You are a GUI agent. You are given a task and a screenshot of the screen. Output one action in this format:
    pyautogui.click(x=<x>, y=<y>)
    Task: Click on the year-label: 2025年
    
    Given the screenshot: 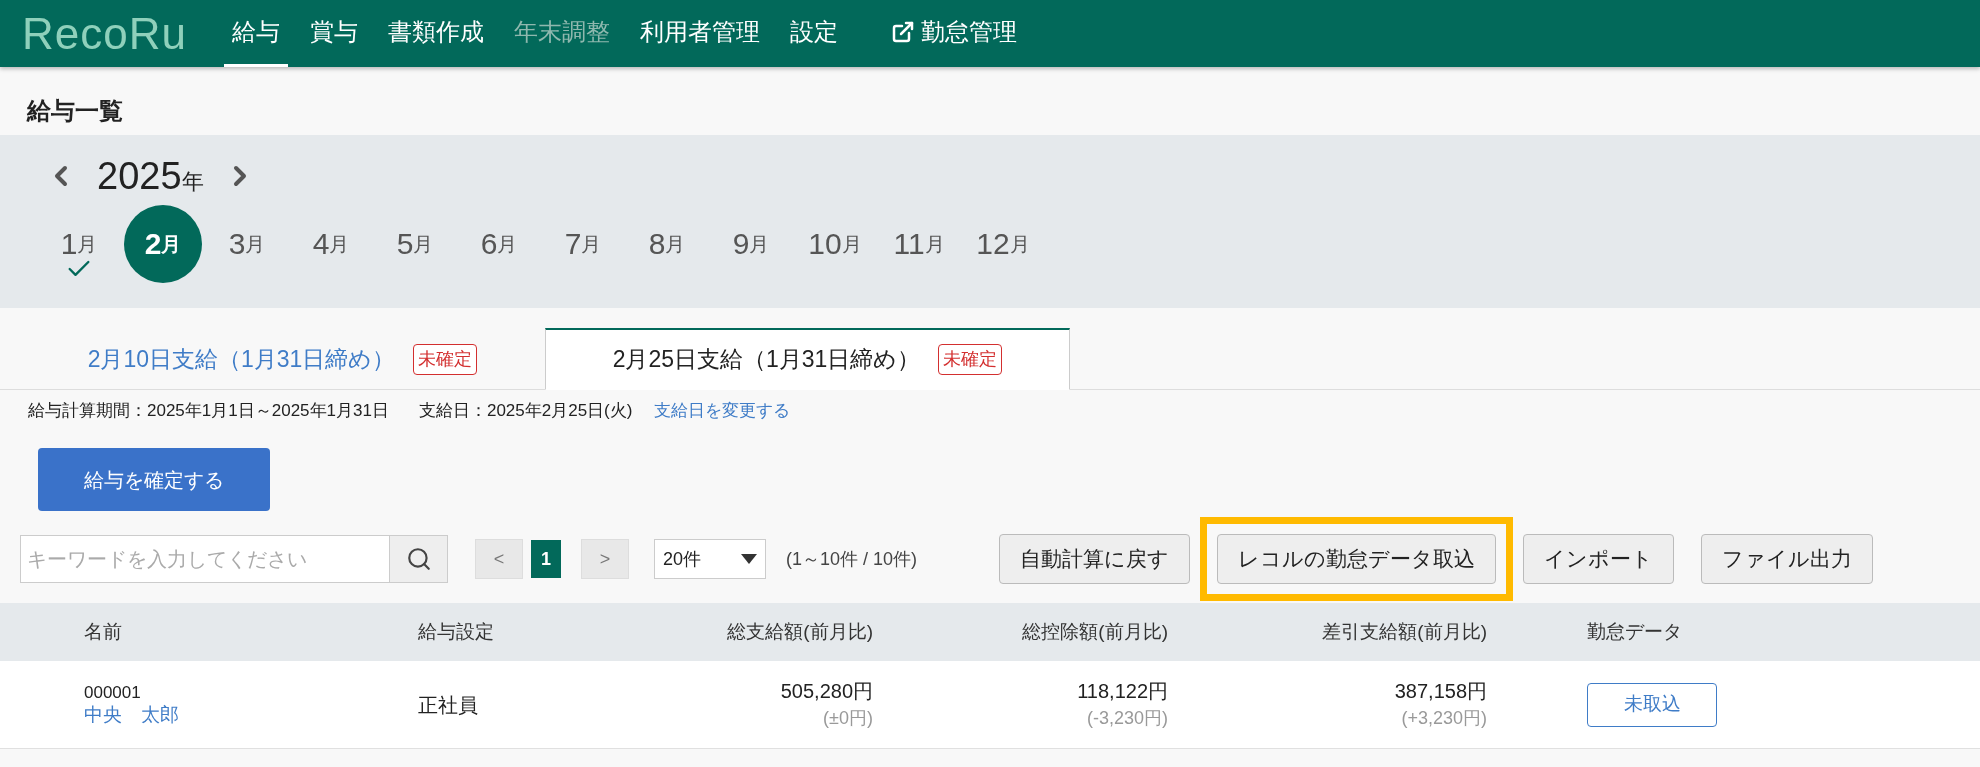 What is the action you would take?
    pyautogui.click(x=150, y=176)
    